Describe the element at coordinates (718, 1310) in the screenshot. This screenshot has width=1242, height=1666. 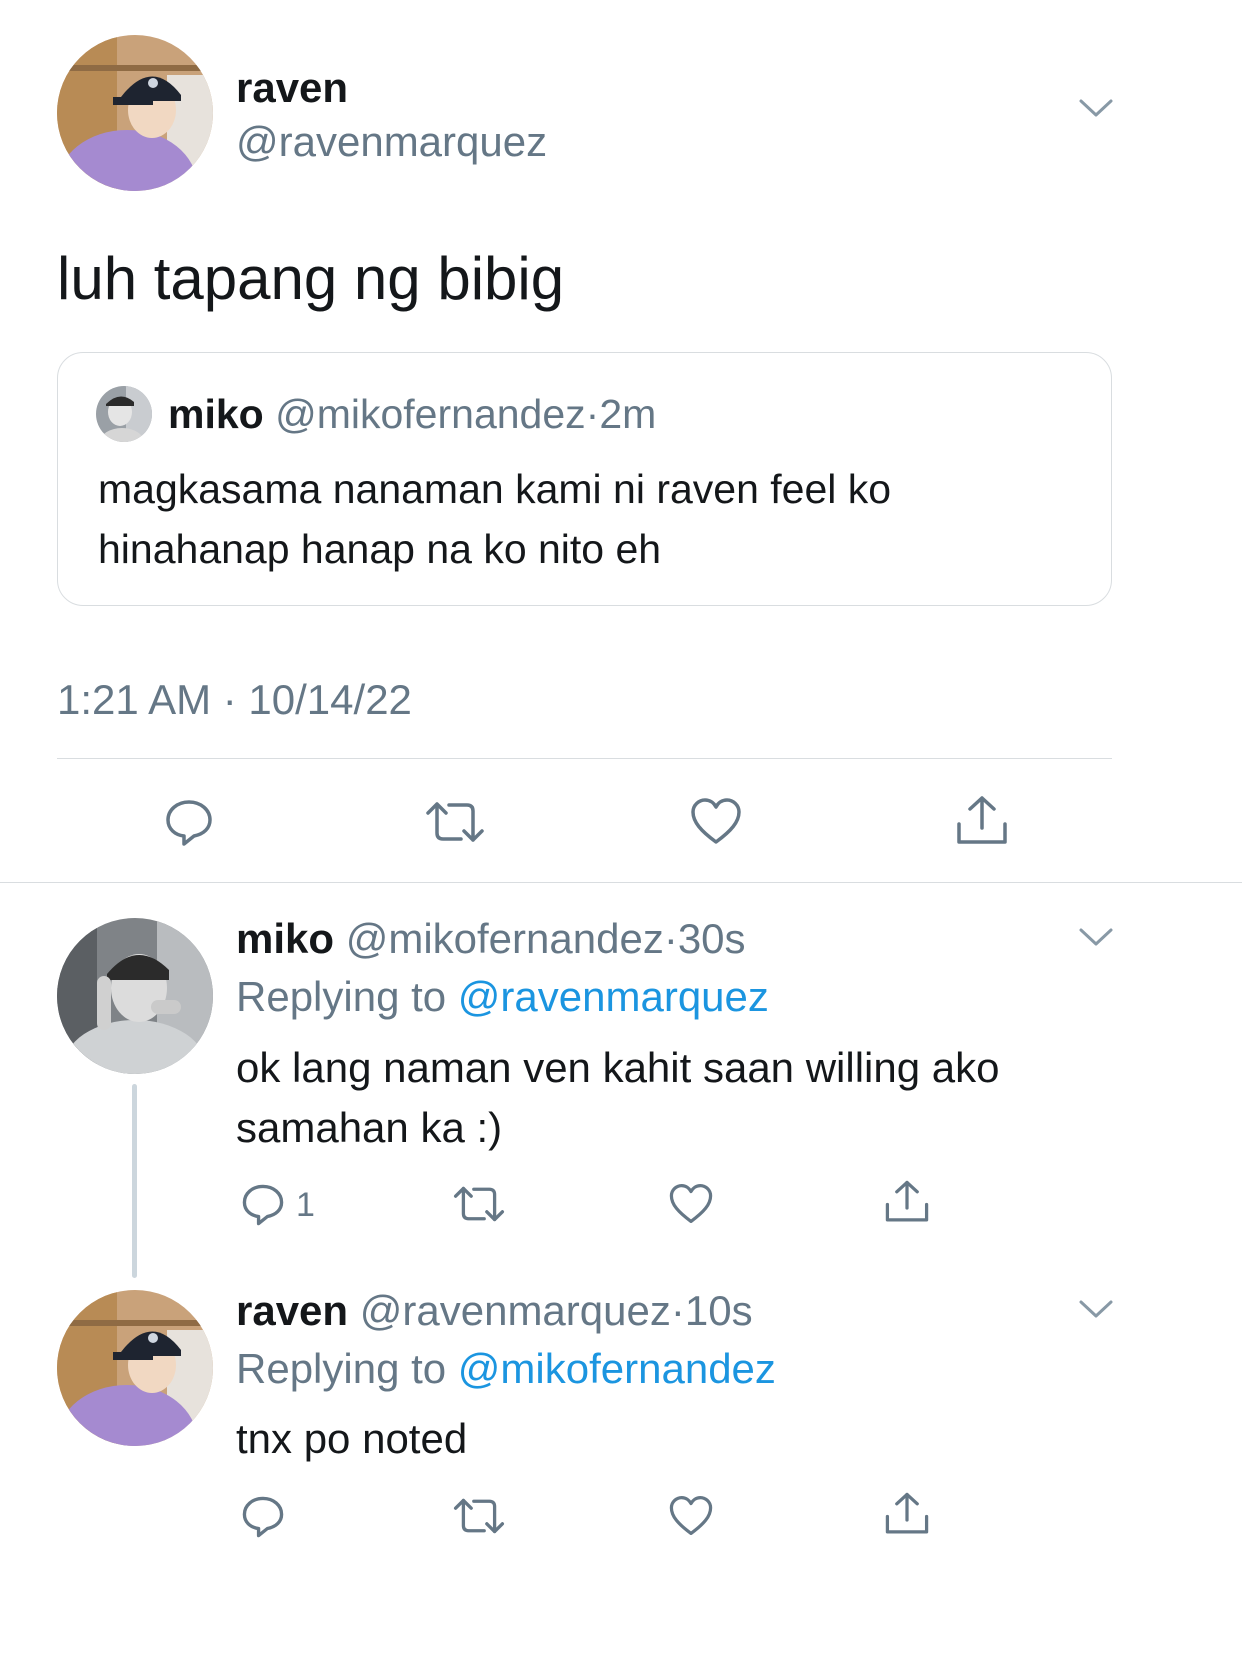
I see `reply-time: 10s` at that location.